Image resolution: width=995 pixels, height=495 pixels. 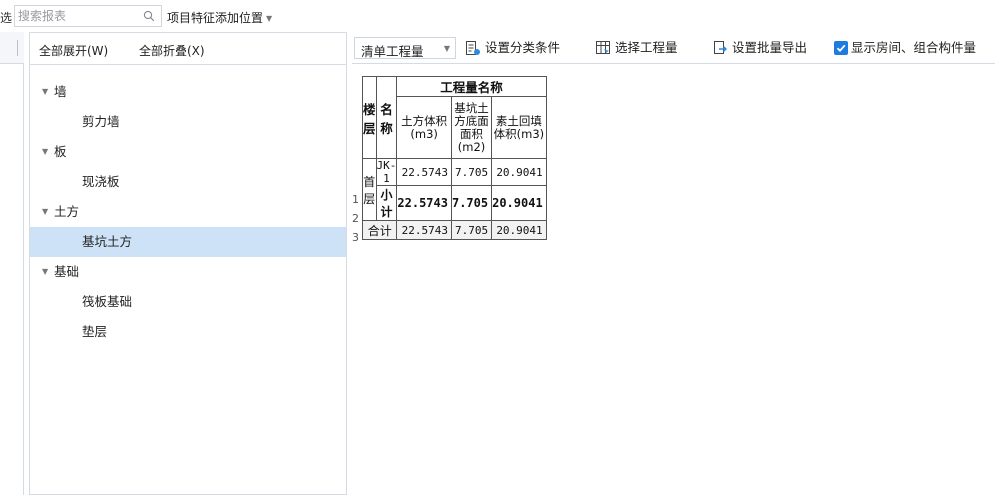 I want to click on tree-toolbar: 全部展开(W) 全部折叠(X), so click(x=188, y=49).